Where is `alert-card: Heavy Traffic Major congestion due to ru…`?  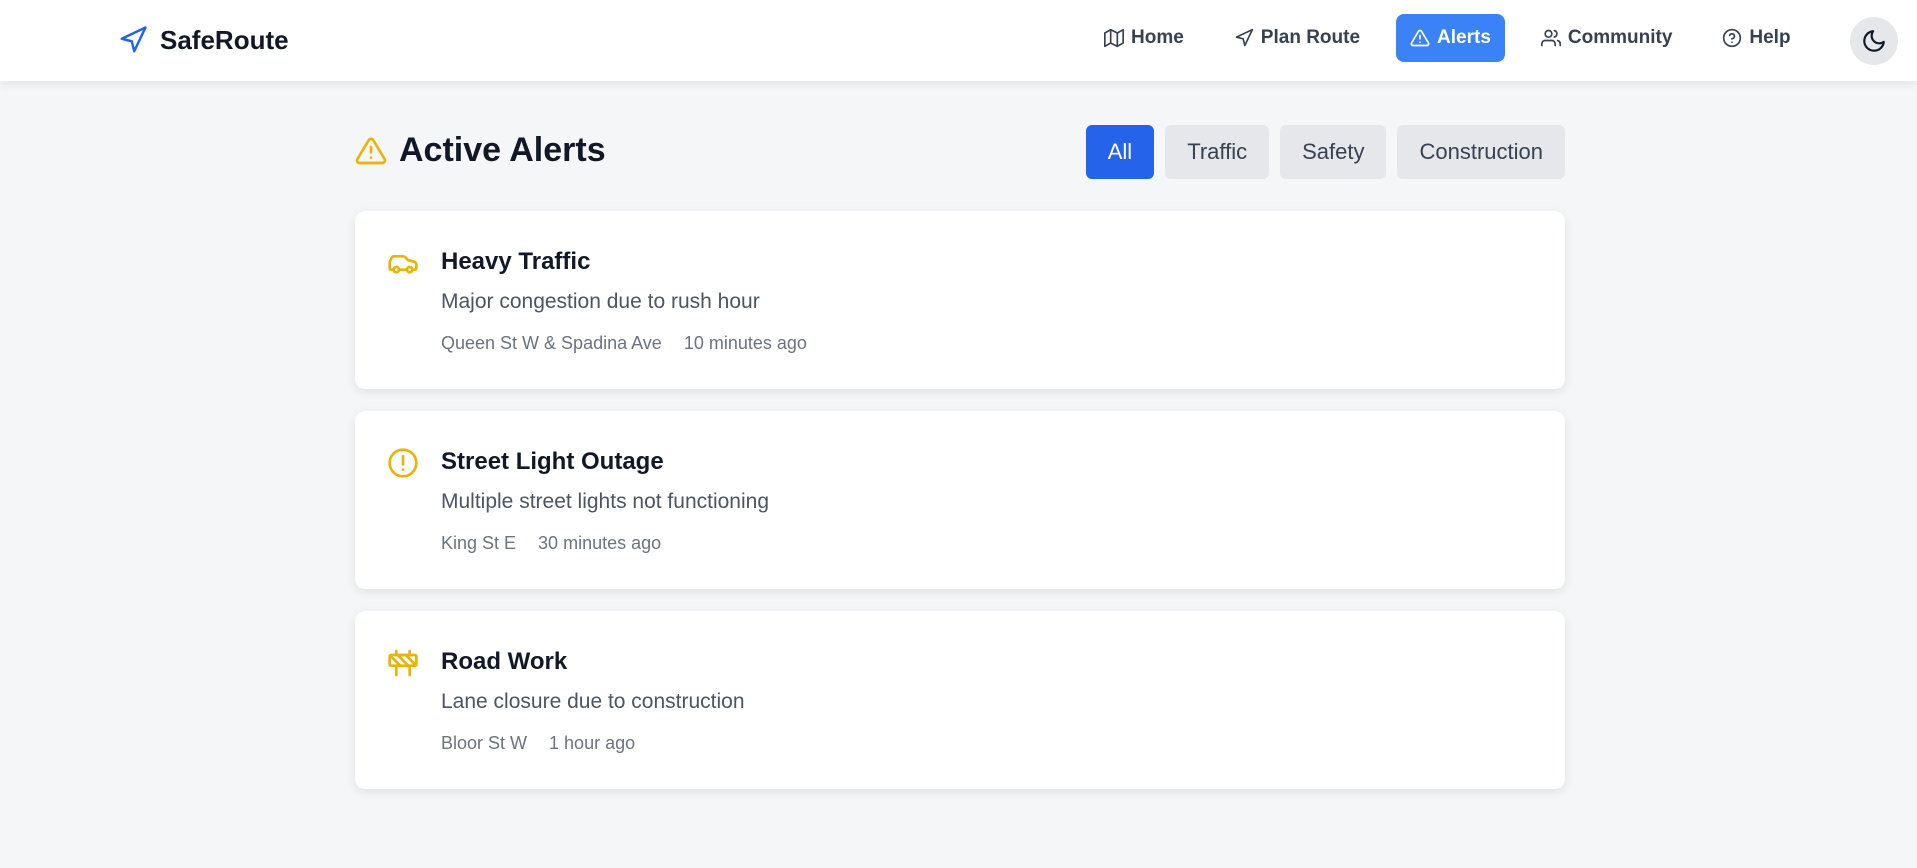 alert-card: Heavy Traffic Major congestion due to ru… is located at coordinates (960, 300).